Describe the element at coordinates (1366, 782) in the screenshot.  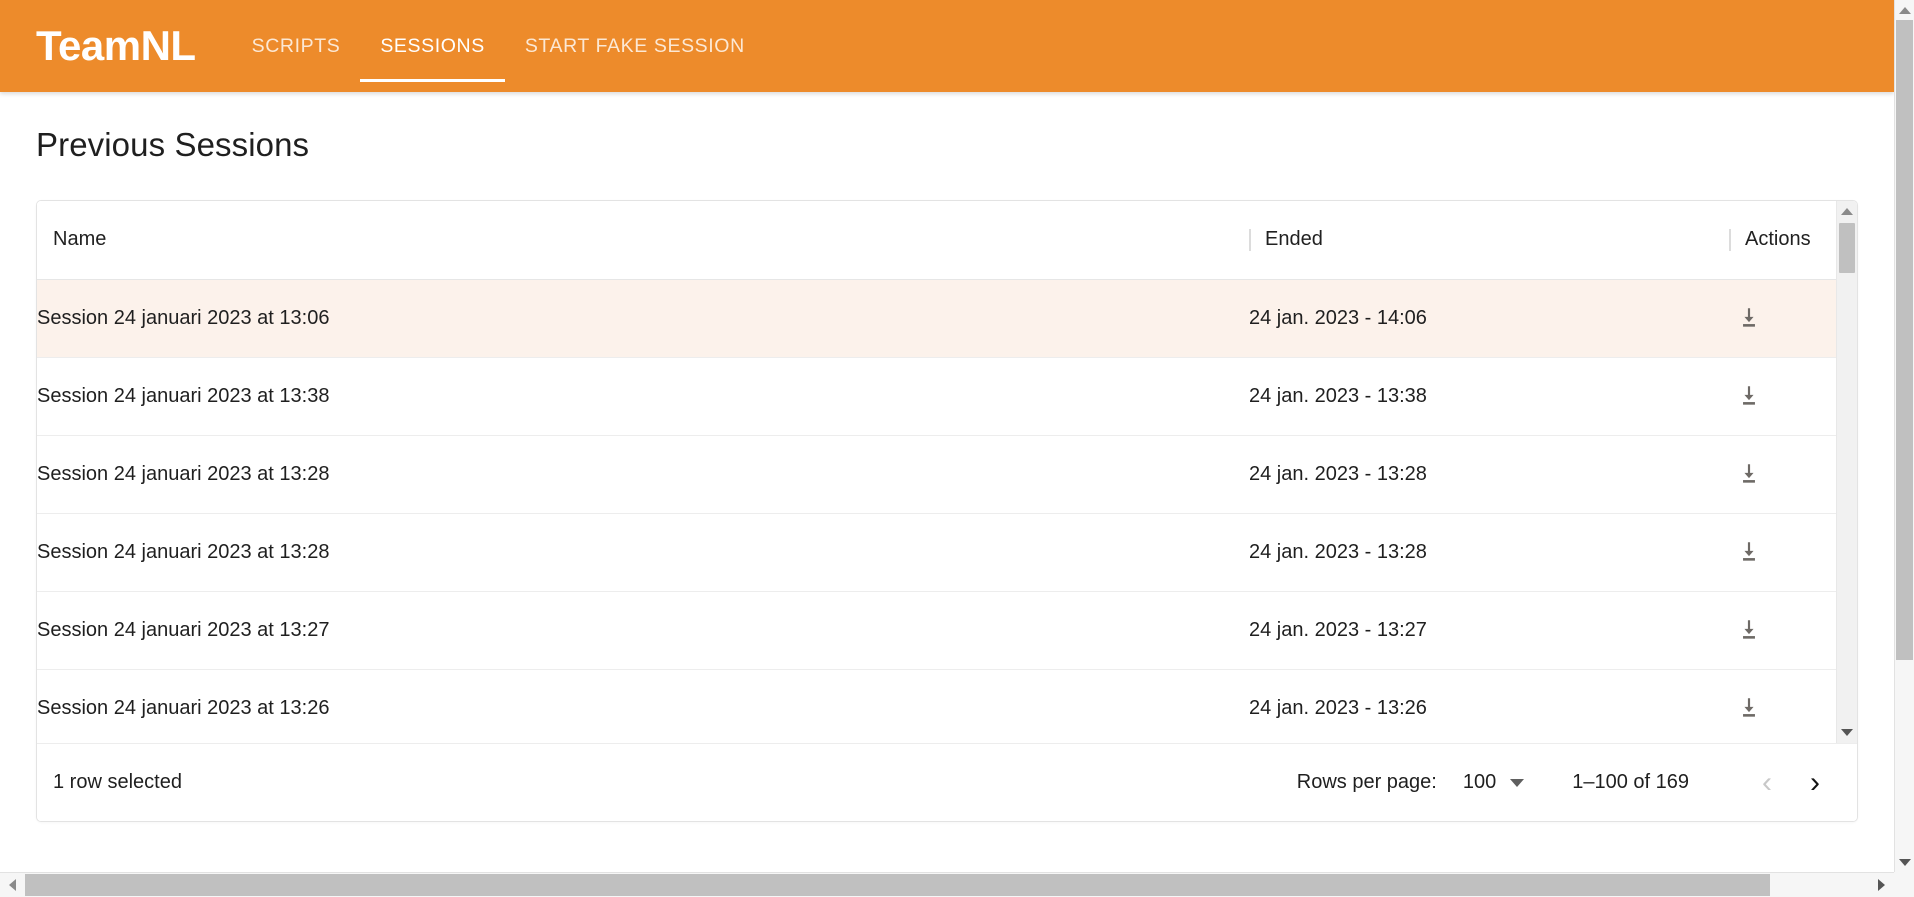
I see `rows-per-page-label: Rows per page:` at that location.